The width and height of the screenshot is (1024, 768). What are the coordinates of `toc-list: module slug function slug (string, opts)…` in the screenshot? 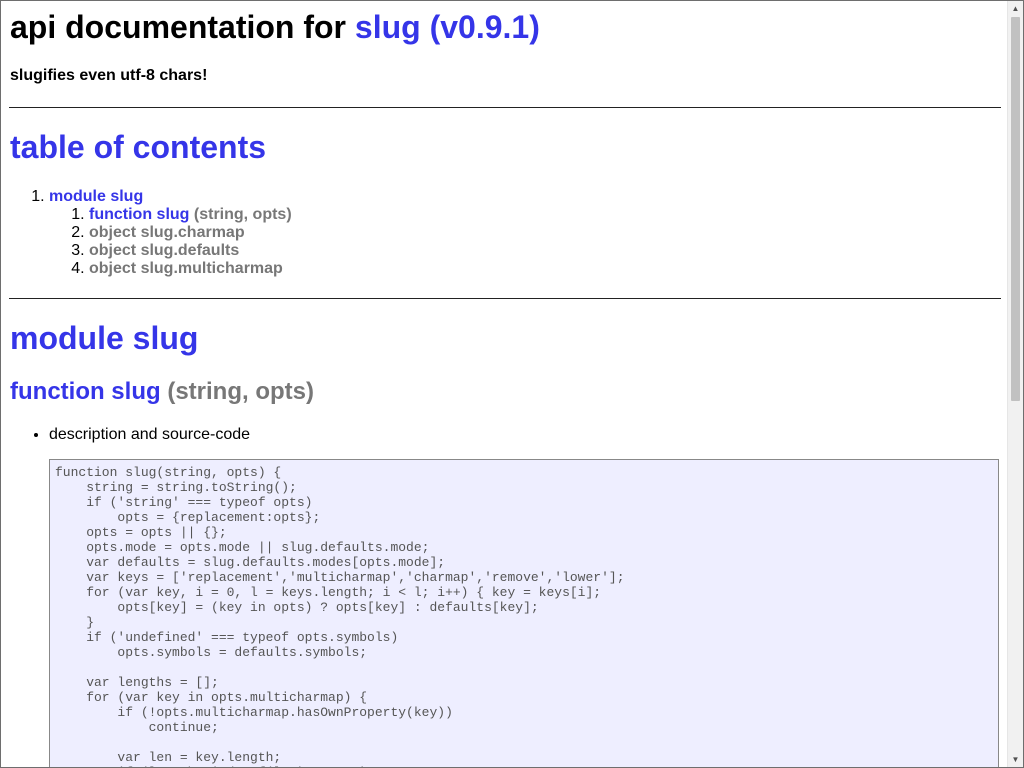 It's located at (150, 233).